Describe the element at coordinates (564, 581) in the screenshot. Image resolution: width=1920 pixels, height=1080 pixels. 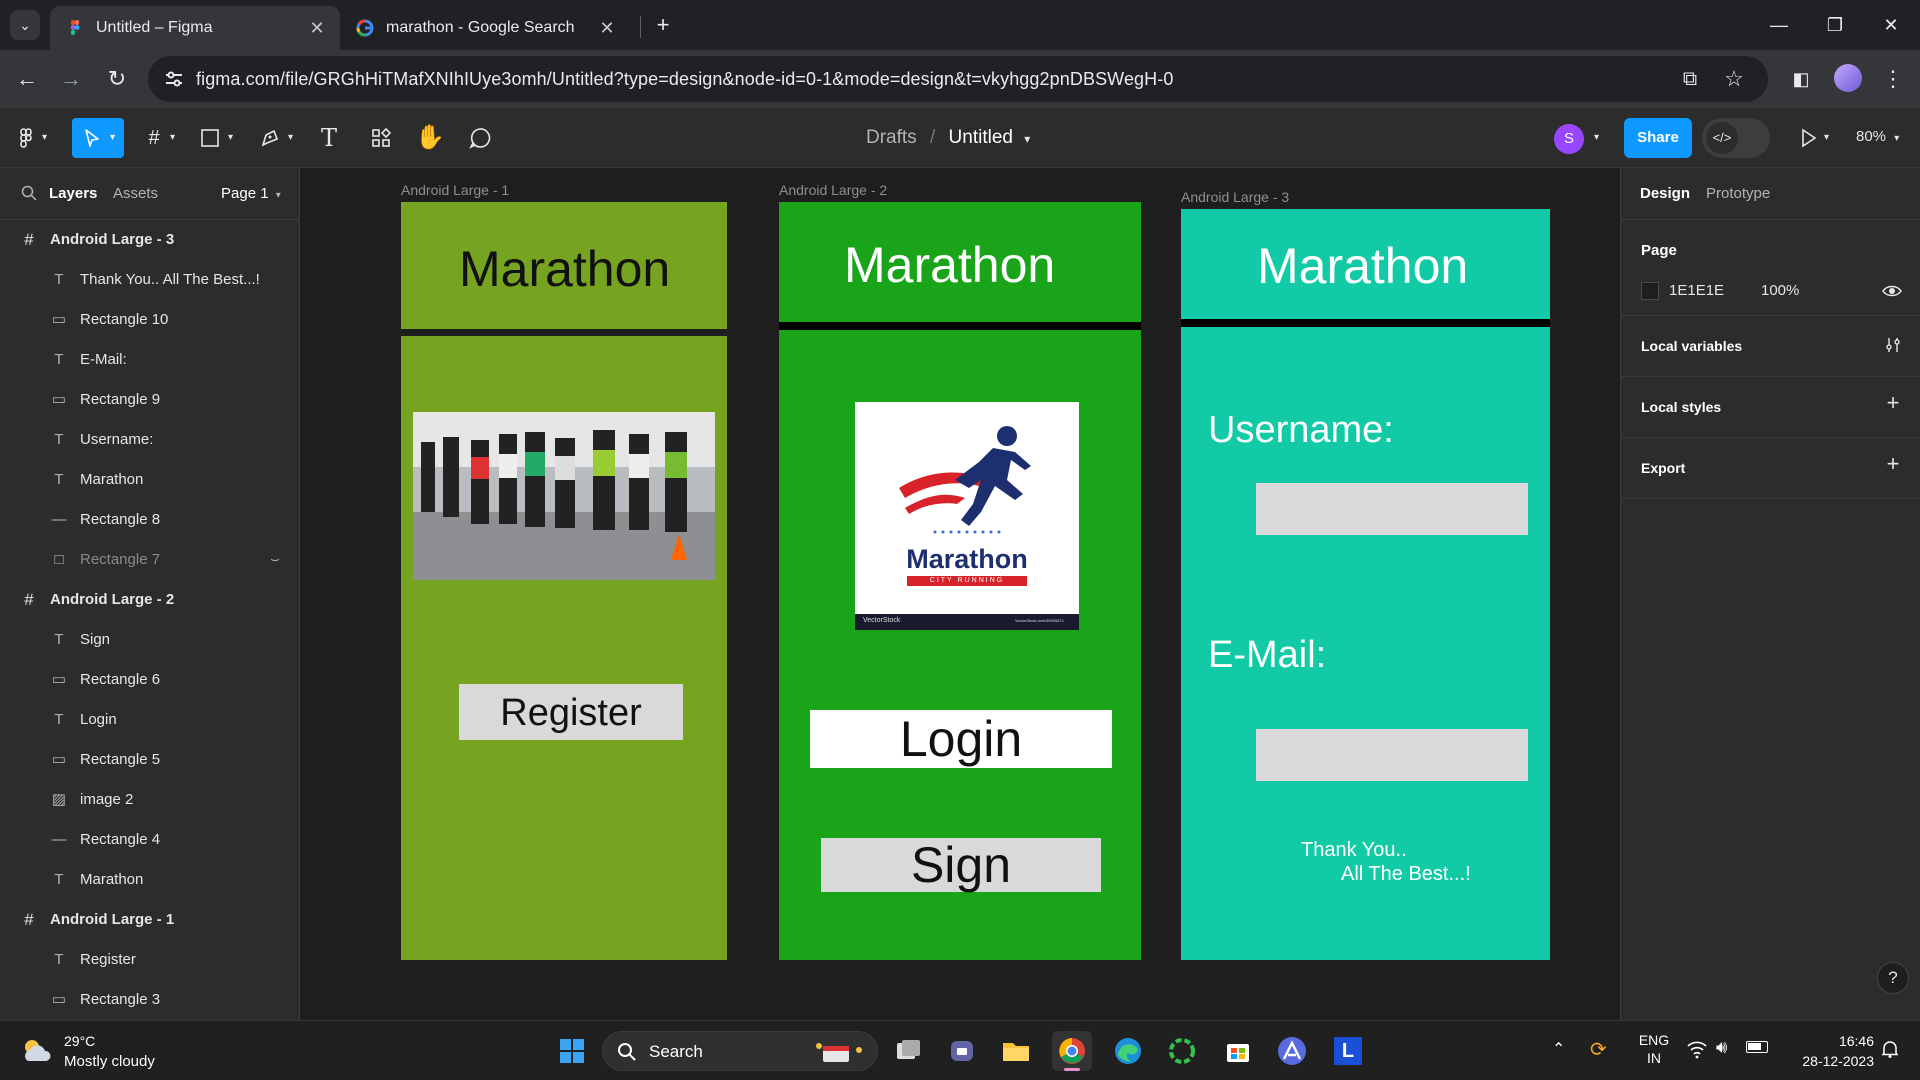
I see `frame-android-large-1: Marathon Register` at that location.